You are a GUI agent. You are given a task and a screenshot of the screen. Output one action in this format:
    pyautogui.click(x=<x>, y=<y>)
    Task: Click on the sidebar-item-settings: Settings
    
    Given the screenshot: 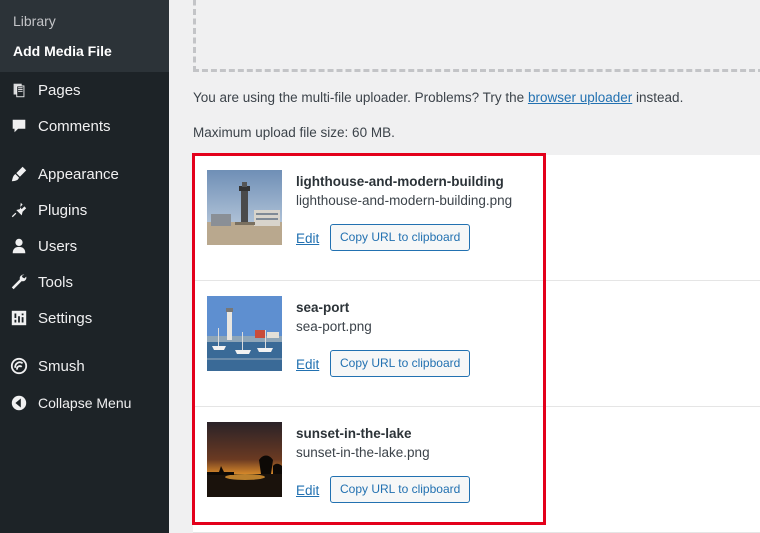 What is the action you would take?
    pyautogui.click(x=84, y=318)
    